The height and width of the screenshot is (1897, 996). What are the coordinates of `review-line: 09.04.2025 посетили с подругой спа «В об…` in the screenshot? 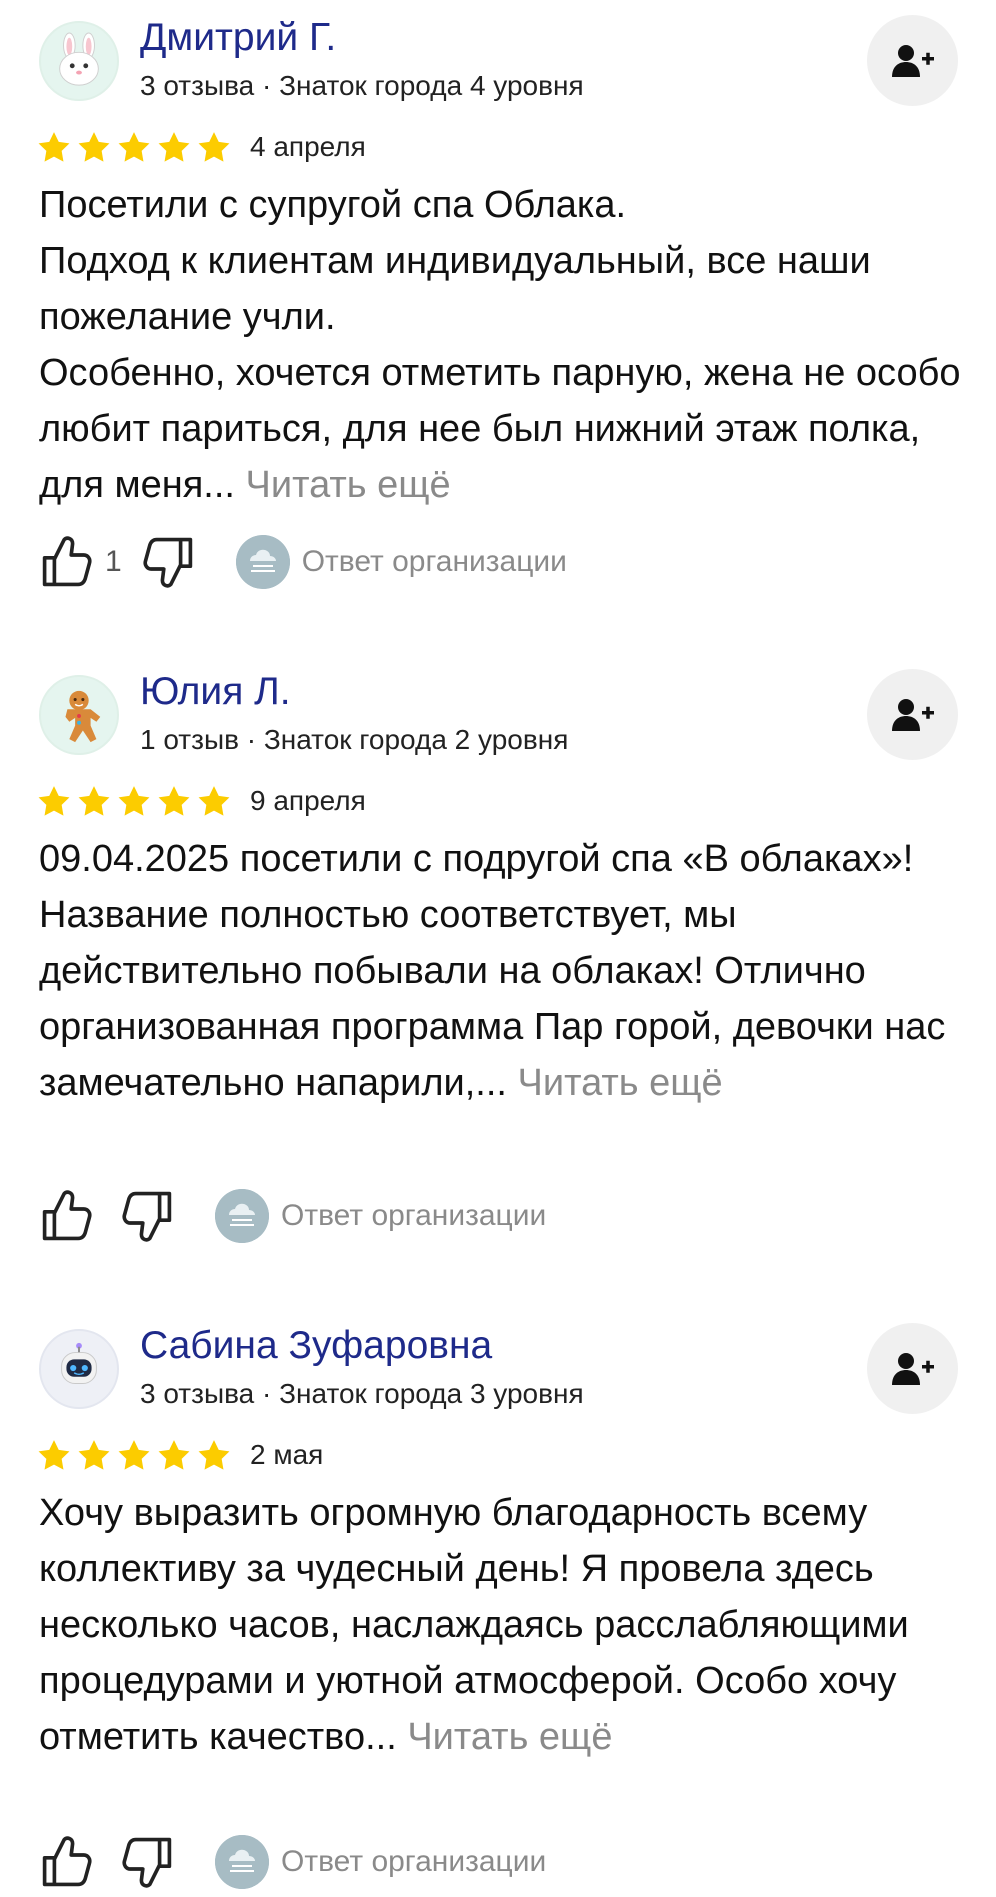 It's located at (504, 971).